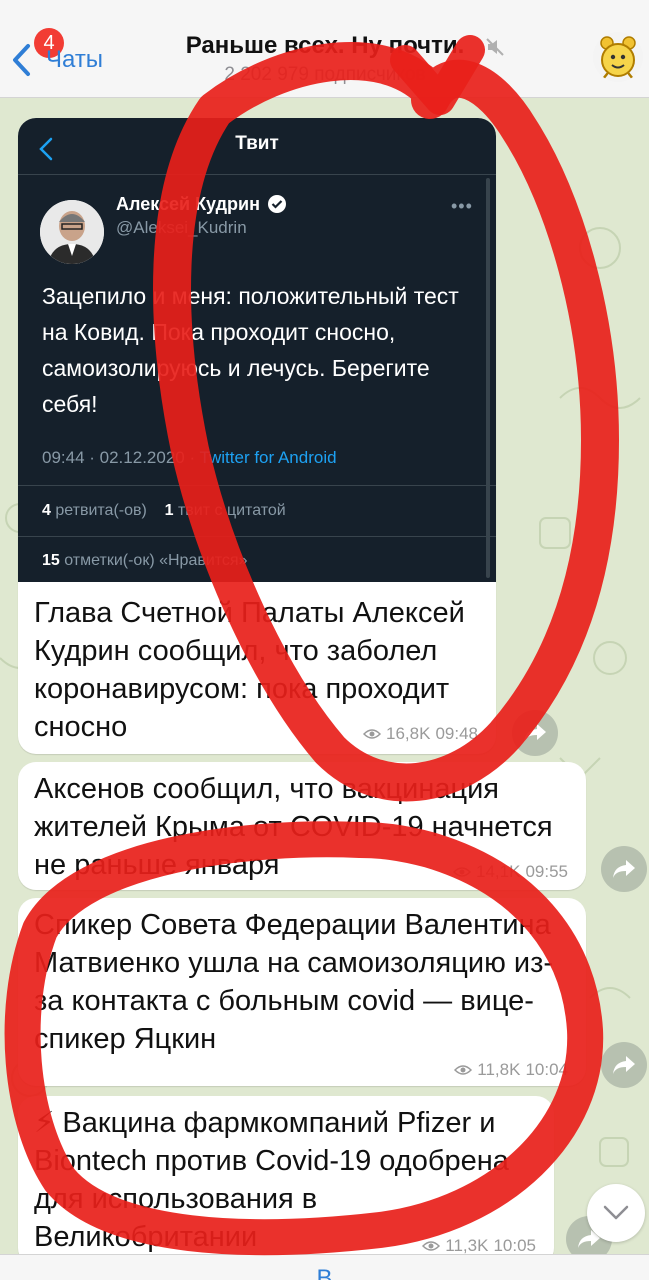 The image size is (649, 1280). I want to click on tweet-time: 09:44 · 02.12.2020 ·, so click(119, 457).